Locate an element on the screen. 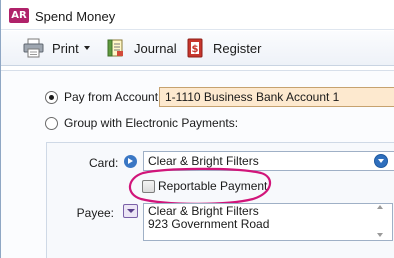  register-icon: $ is located at coordinates (195, 48).